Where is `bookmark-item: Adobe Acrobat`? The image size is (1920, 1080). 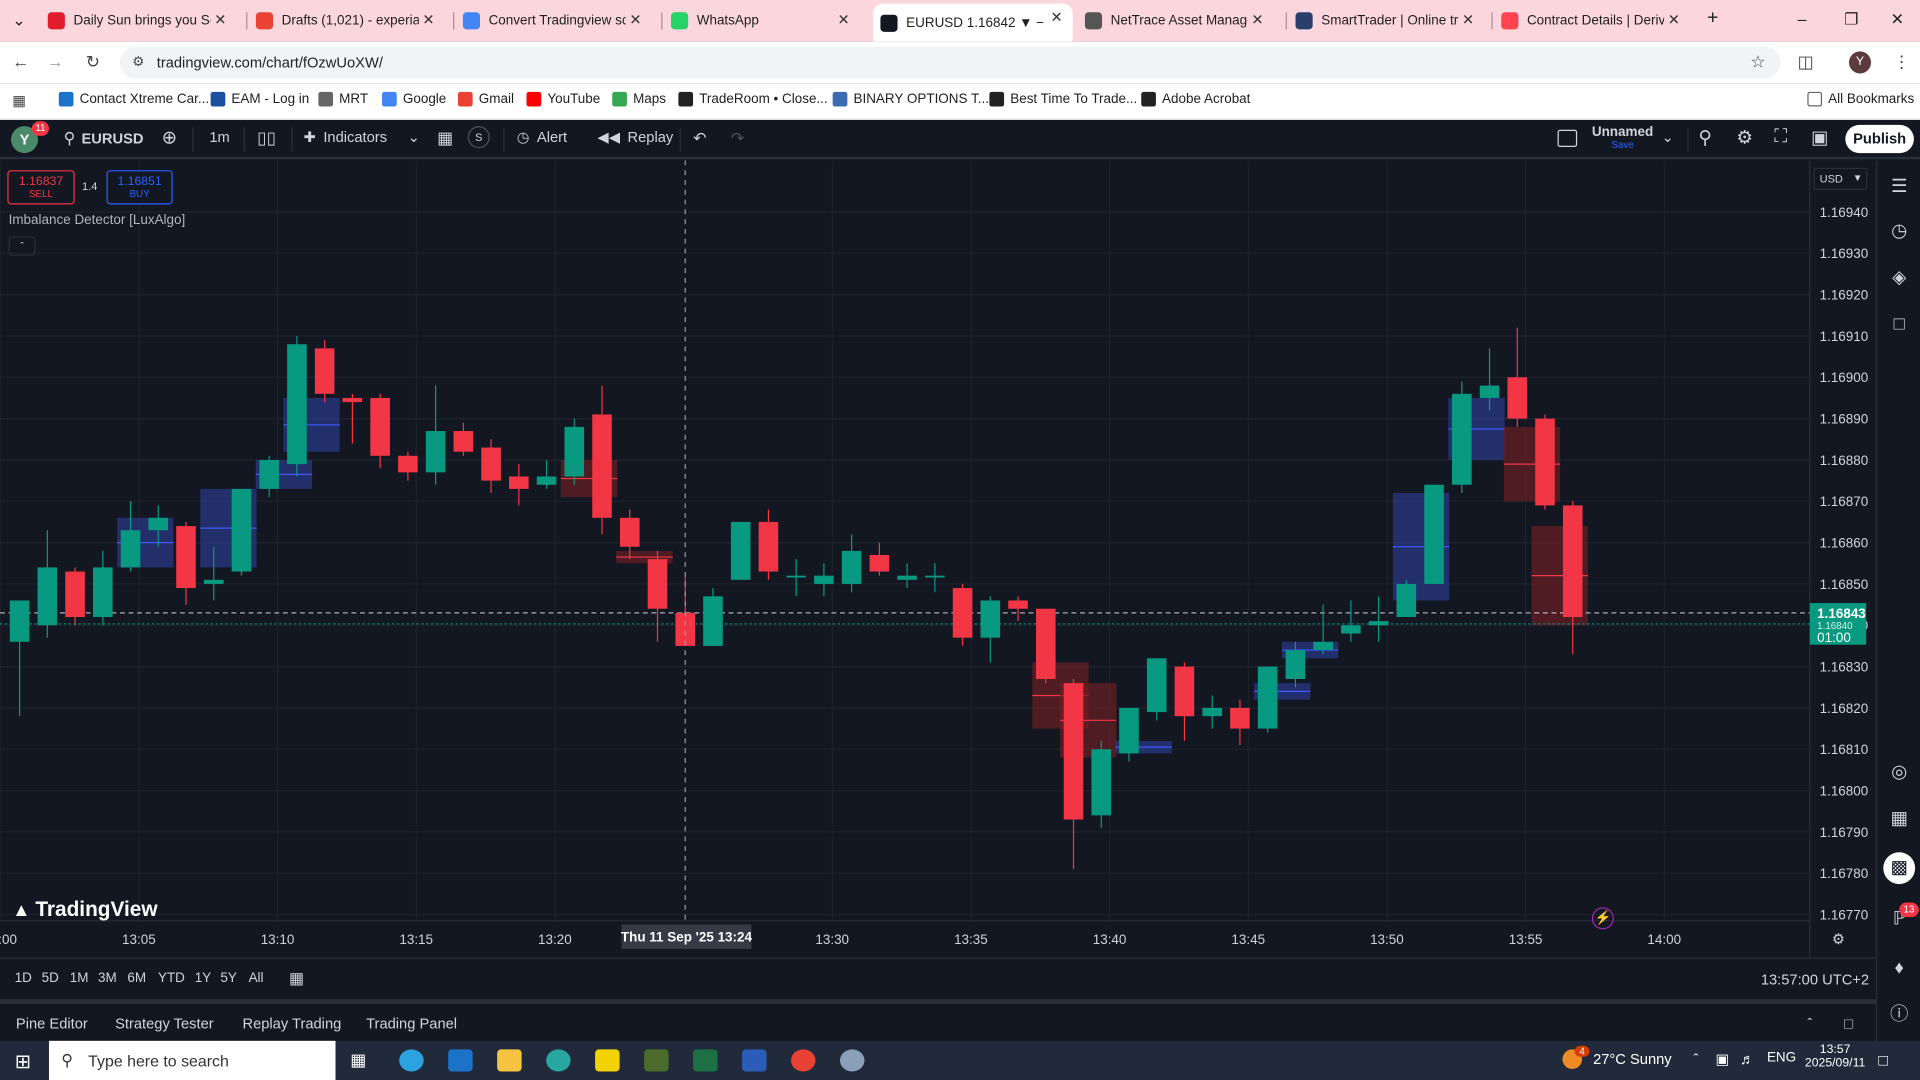
bookmark-item: Adobe Acrobat is located at coordinates (1195, 99).